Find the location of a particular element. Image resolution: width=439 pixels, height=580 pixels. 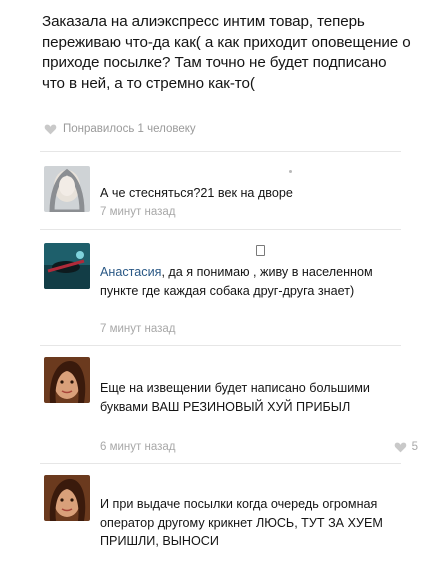

comment-like-count: 5 is located at coordinates (414, 447).